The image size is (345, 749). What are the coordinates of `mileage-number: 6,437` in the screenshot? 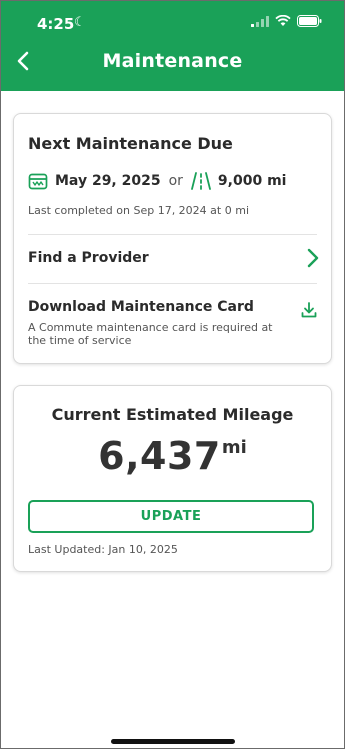 It's located at (159, 456).